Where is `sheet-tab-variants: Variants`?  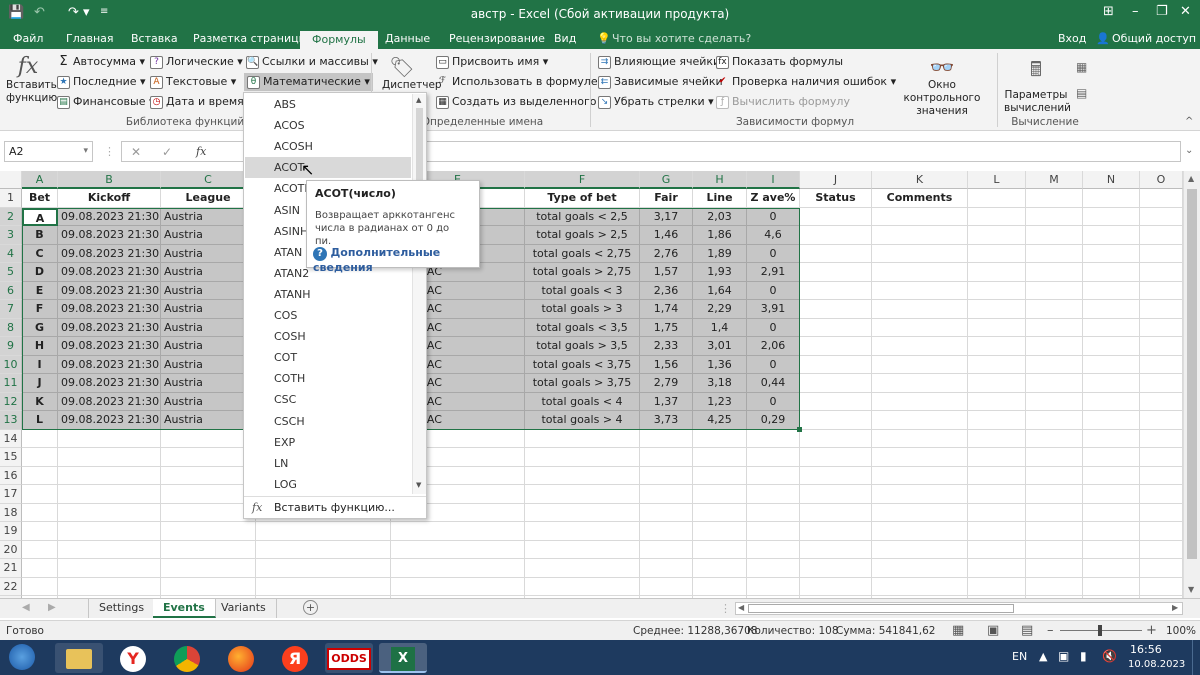
sheet-tab-variants: Variants is located at coordinates (244, 608).